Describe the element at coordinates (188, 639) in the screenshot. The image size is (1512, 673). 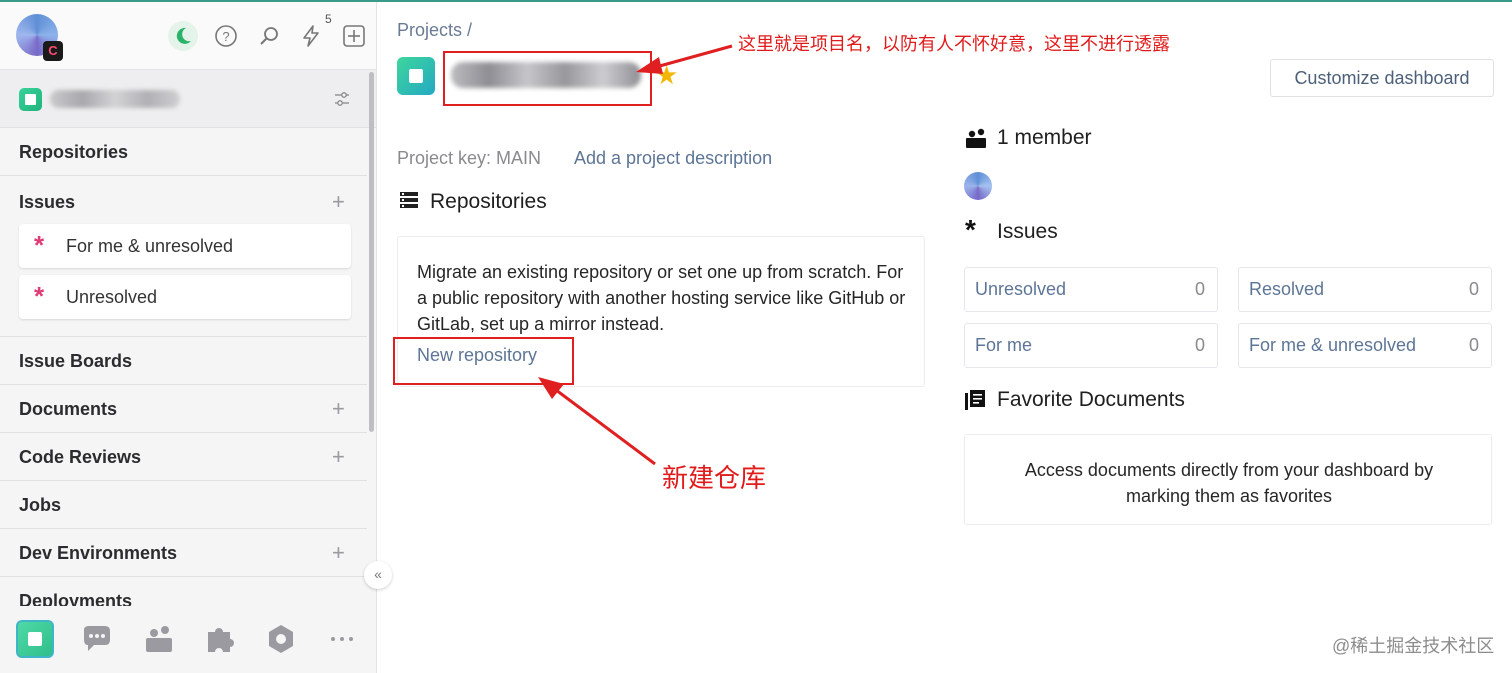
I see `sidebar-bottom-toolbar` at that location.